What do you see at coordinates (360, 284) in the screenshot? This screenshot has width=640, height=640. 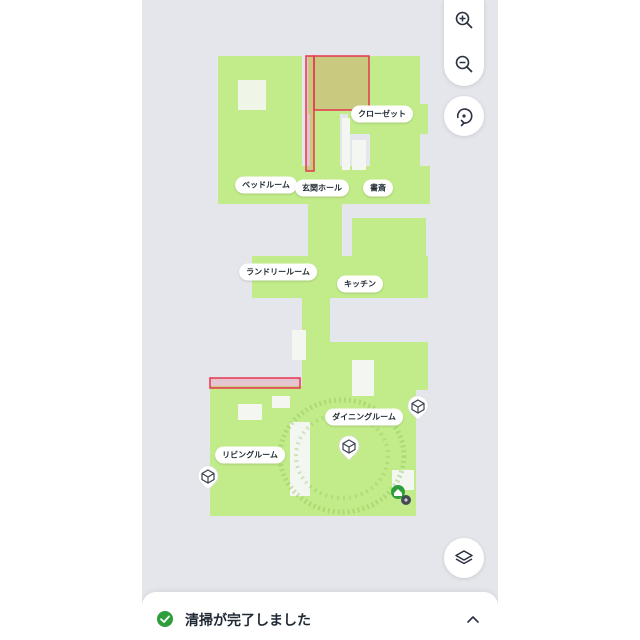 I see `room-label-kitchen: キッチン` at bounding box center [360, 284].